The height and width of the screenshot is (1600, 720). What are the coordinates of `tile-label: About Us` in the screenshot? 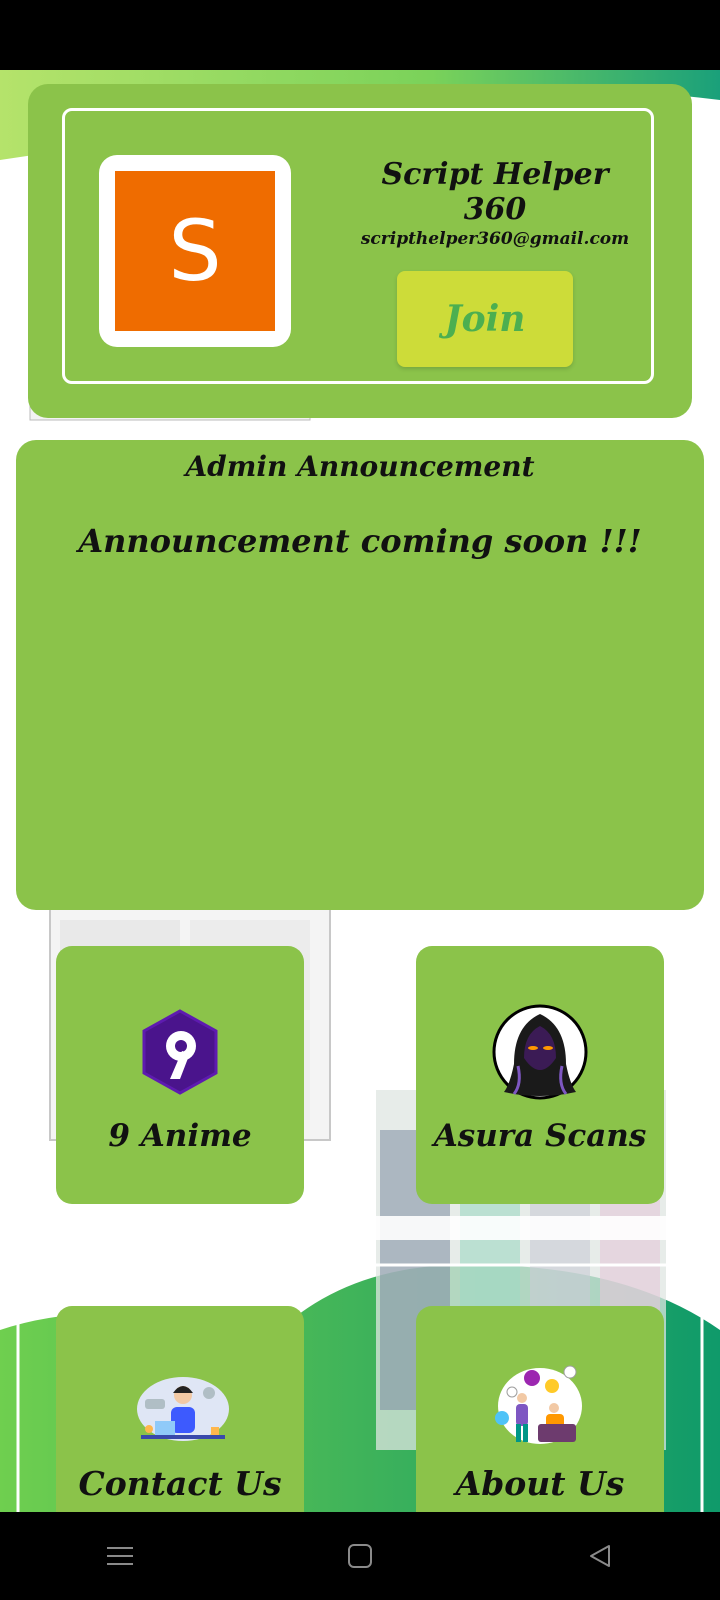 It's located at (540, 1483).